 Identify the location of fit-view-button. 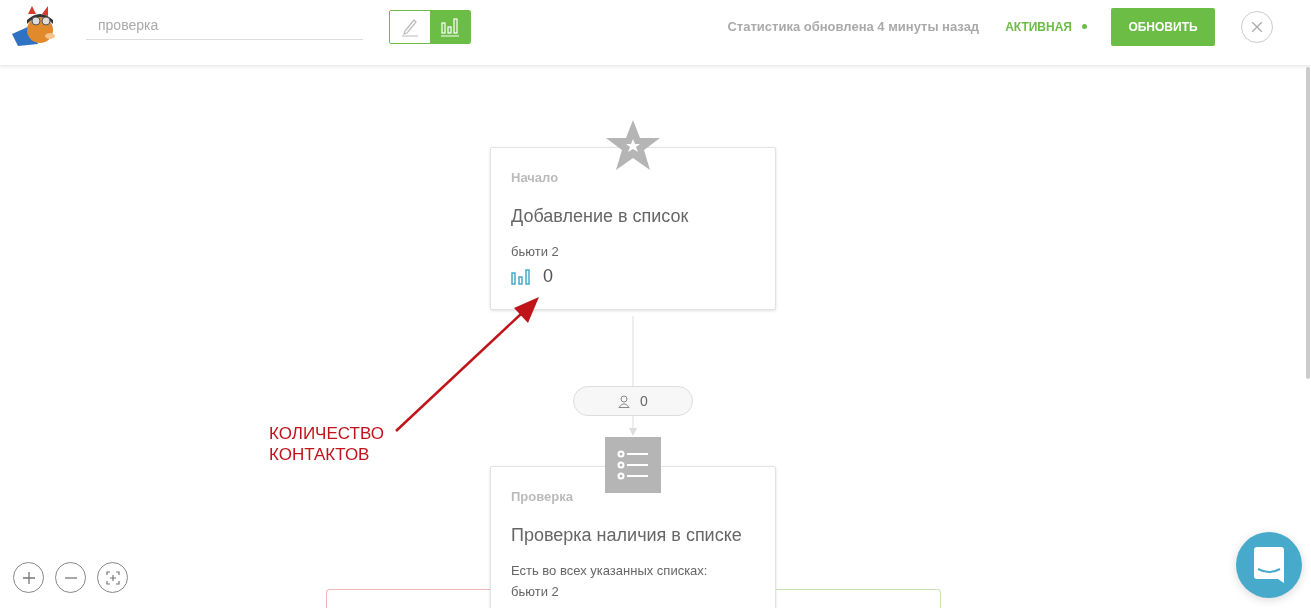
(112, 577).